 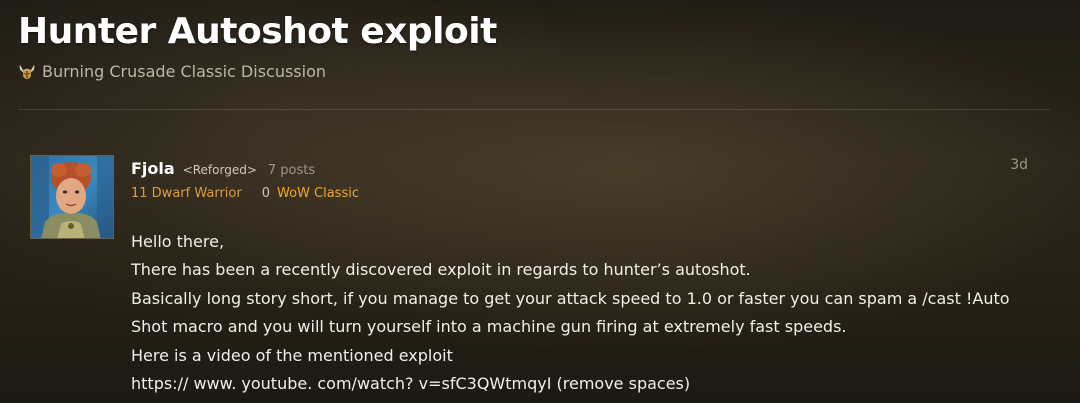 What do you see at coordinates (27, 71) in the screenshot?
I see `horned-helmet-icon` at bounding box center [27, 71].